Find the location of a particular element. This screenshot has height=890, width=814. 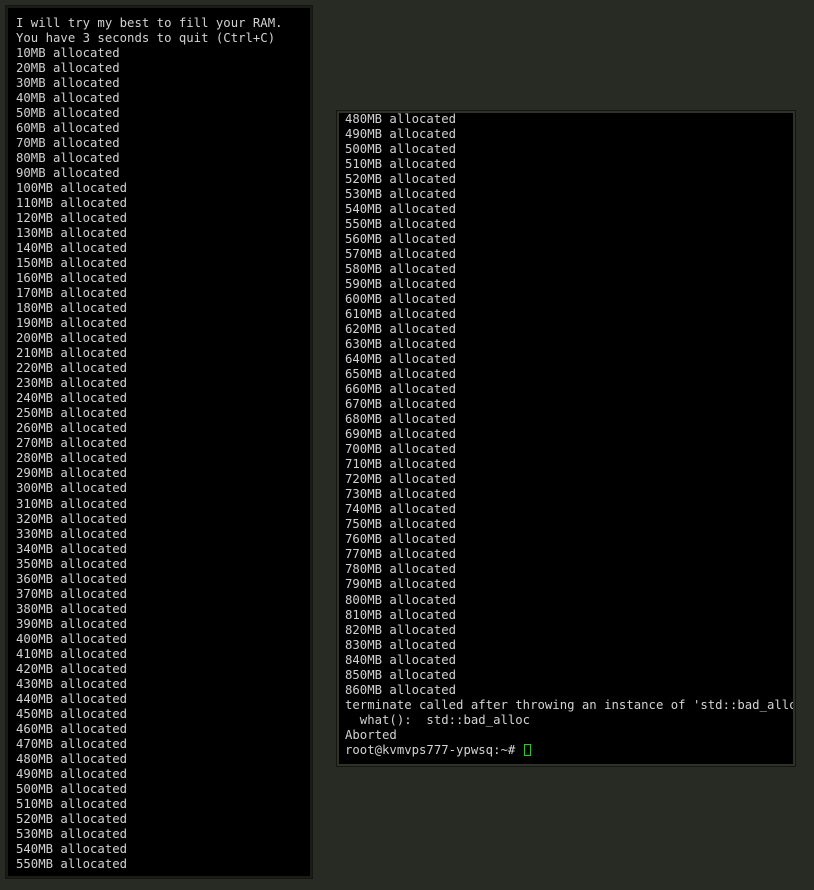

terminal-line: 690MB allocated is located at coordinates (401, 434).